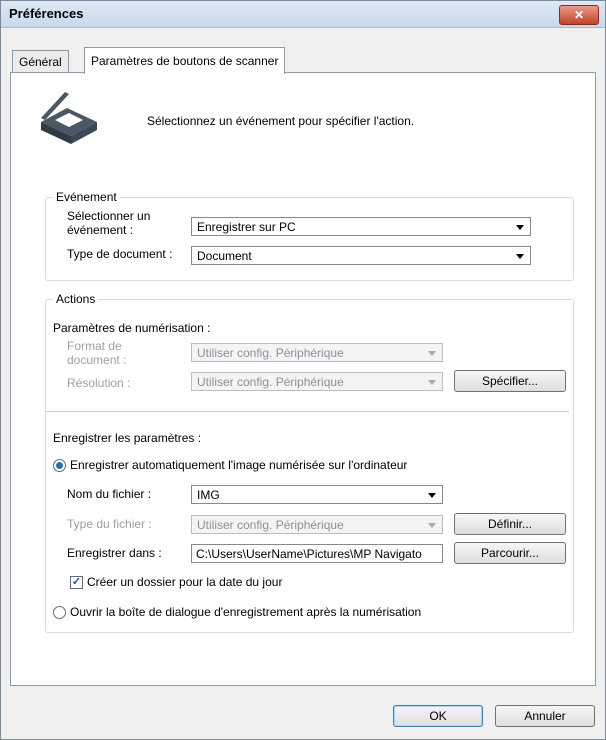 The width and height of the screenshot is (606, 740). I want to click on resolution-label: Résolution :, so click(99, 383).